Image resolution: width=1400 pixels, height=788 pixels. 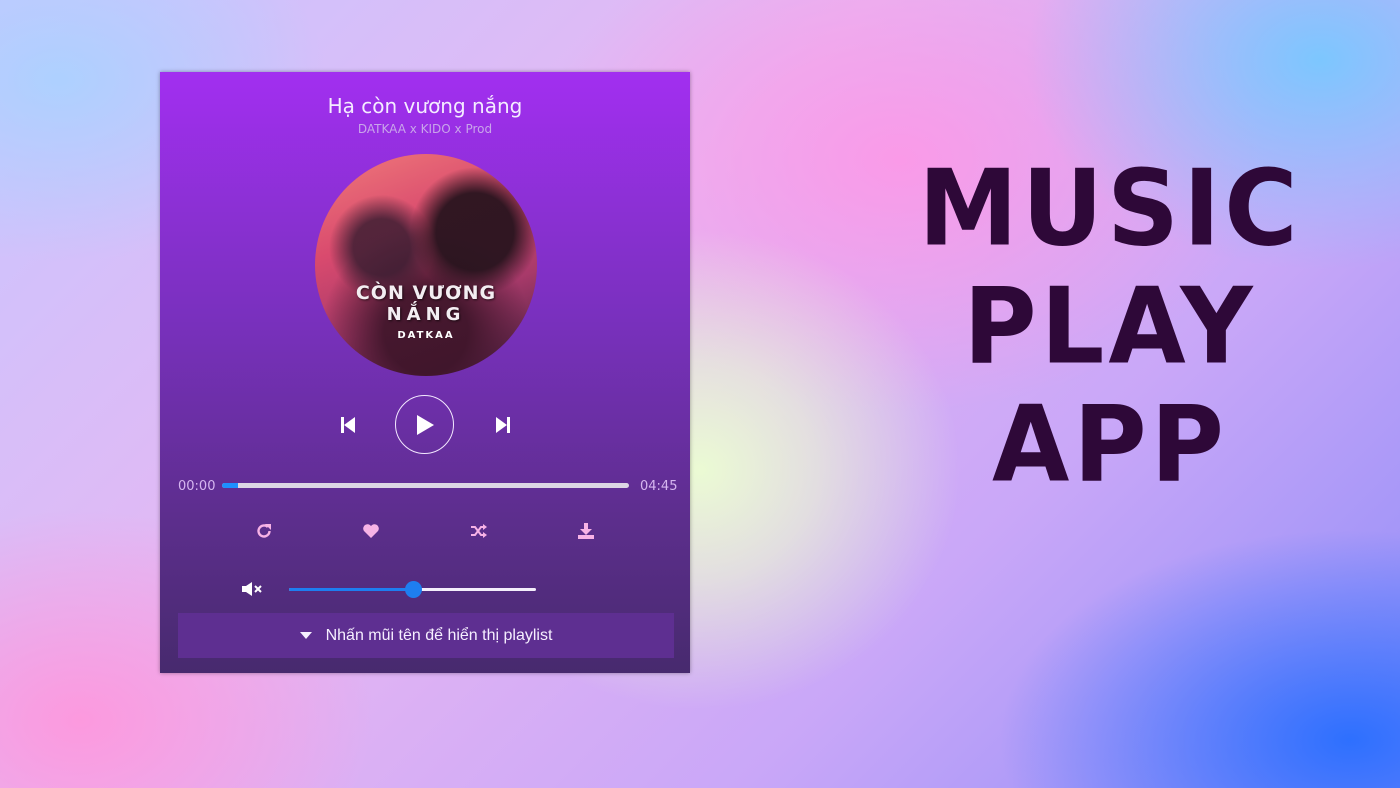 What do you see at coordinates (426, 293) in the screenshot?
I see `cover-title-line1: CÒN VƯƠNG` at bounding box center [426, 293].